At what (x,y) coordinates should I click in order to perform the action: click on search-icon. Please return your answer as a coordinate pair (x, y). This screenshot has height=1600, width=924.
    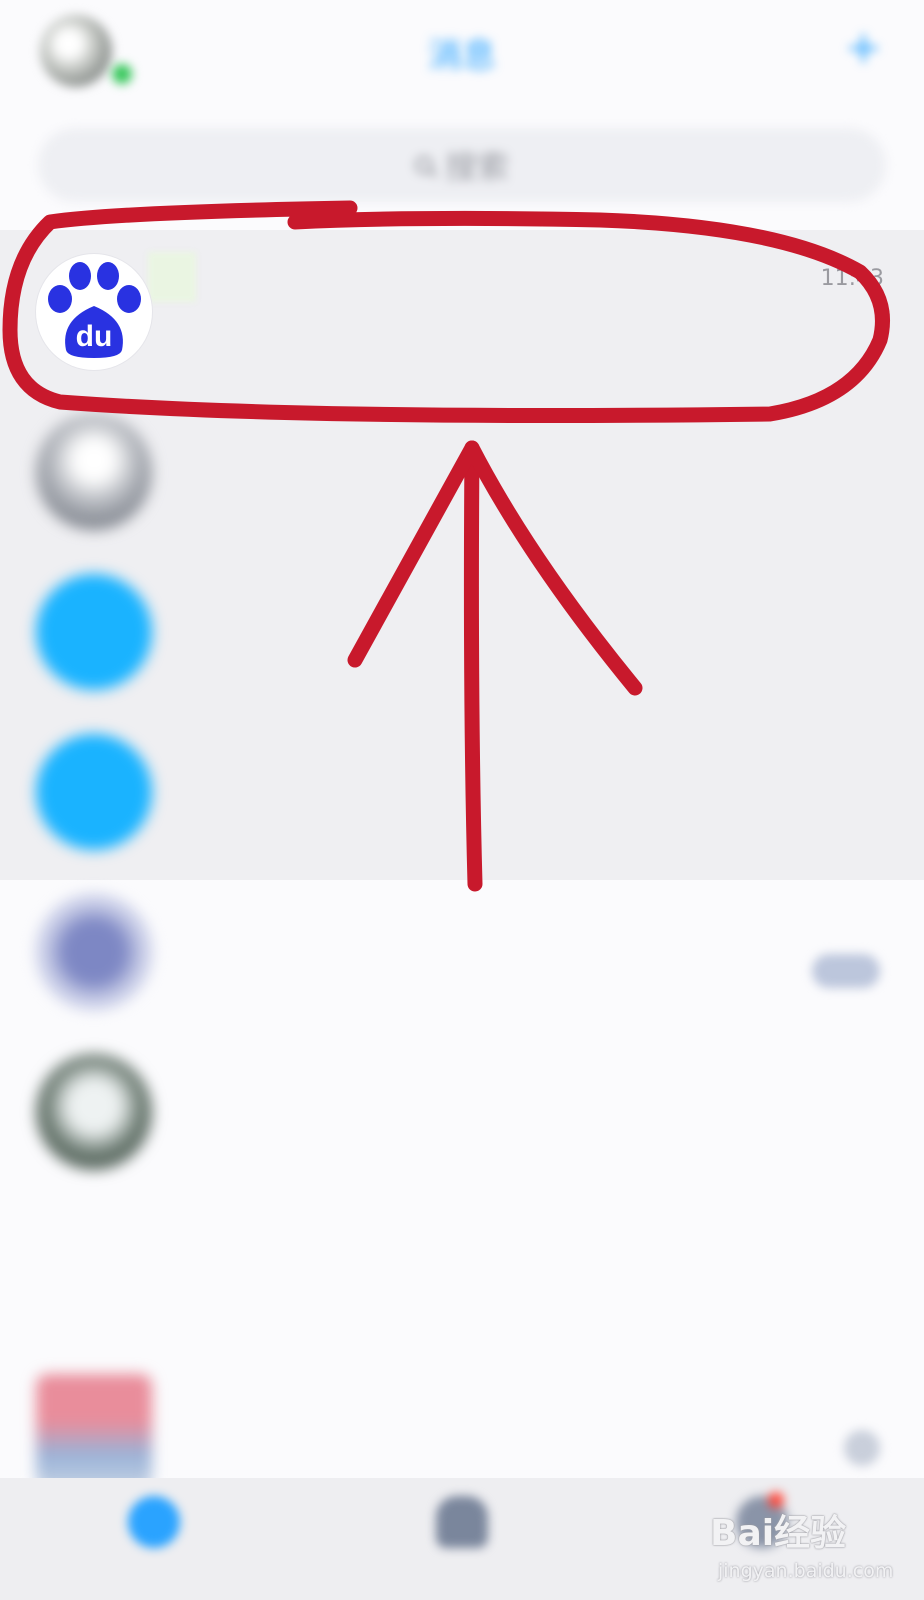
    Looking at the image, I should click on (423, 165).